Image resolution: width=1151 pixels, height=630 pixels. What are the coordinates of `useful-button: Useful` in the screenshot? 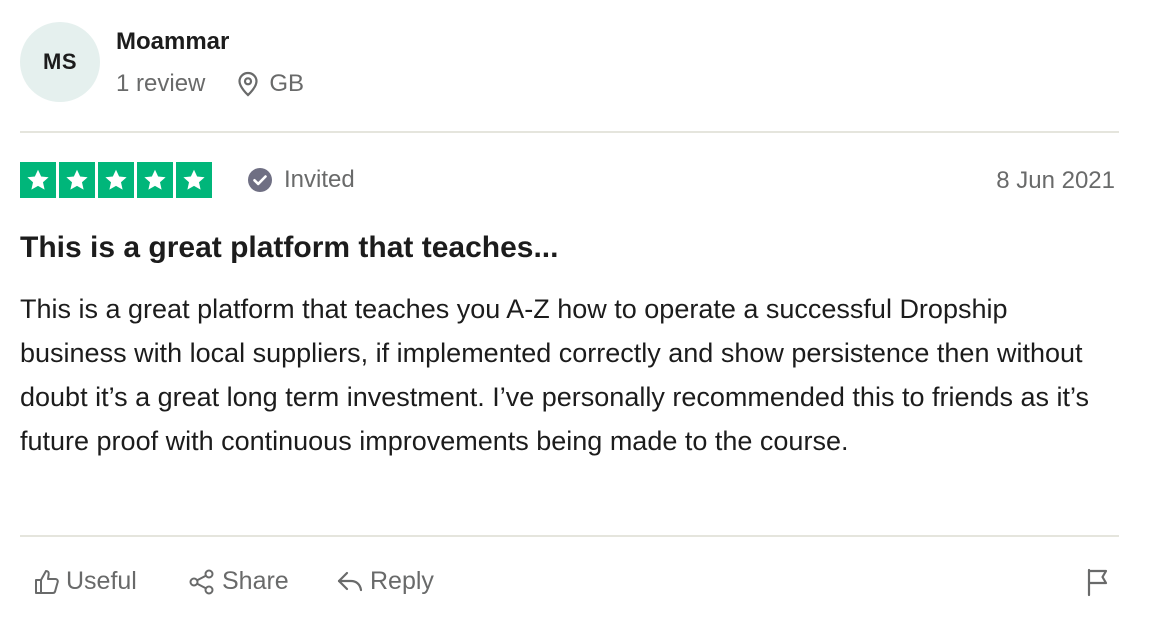 It's located at (85, 581).